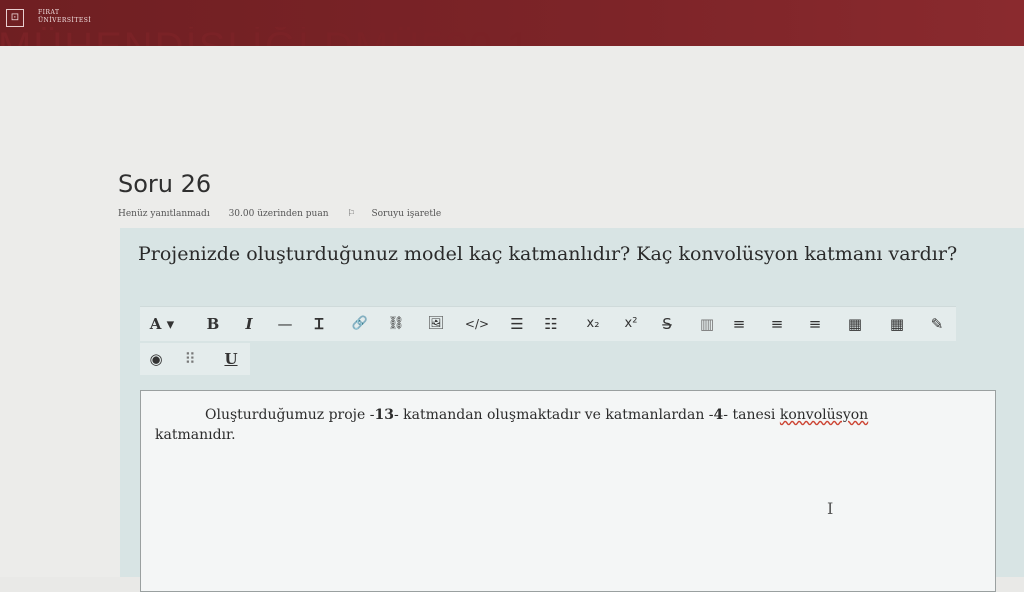 This screenshot has width=1024, height=592. Describe the element at coordinates (49, 12) in the screenshot. I see `university-name-line1: FIRAT` at that location.